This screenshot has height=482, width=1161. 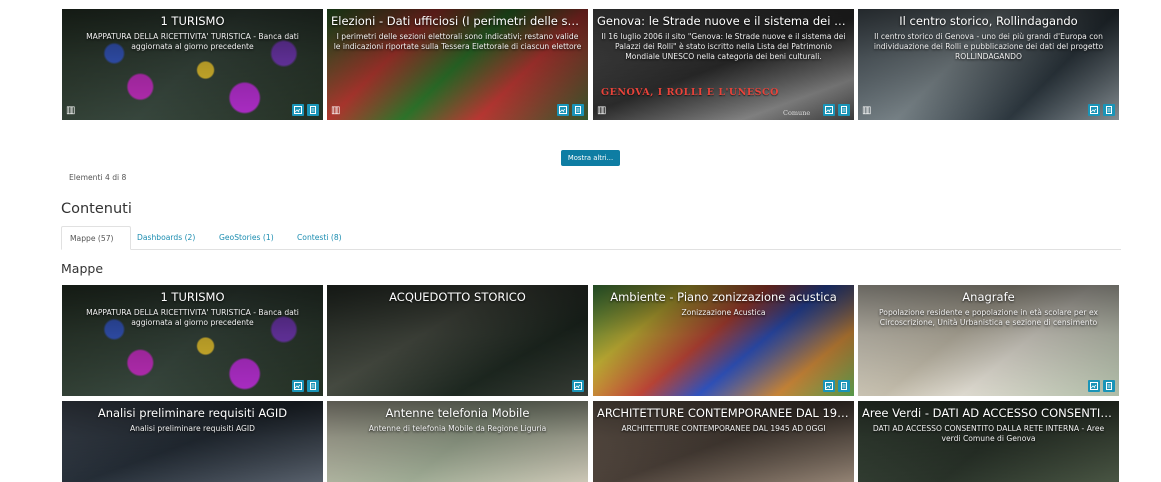 I want to click on maps-heading: Mappe, so click(x=82, y=268).